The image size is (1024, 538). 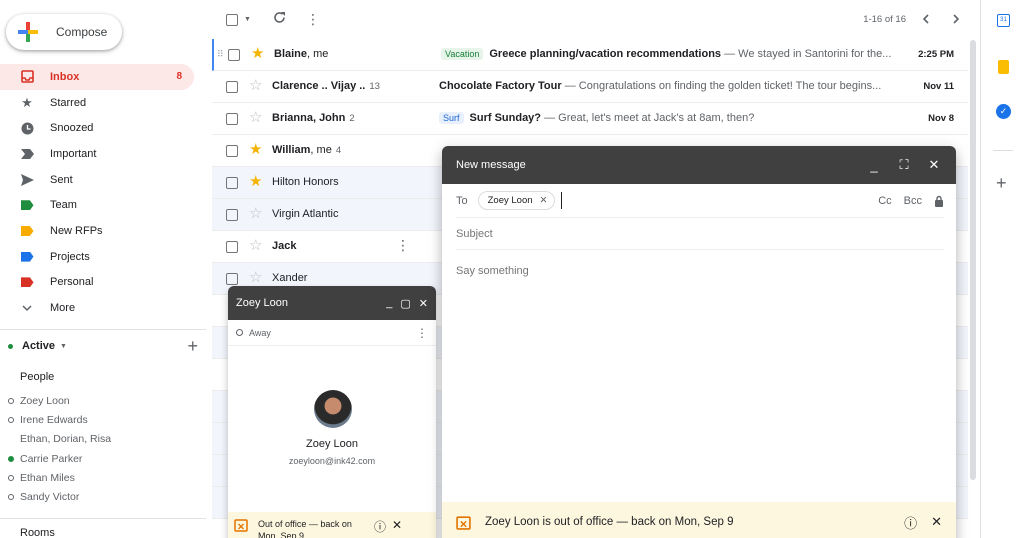 I want to click on nav-item-new-rfps: New RFPs, so click(x=100, y=231).